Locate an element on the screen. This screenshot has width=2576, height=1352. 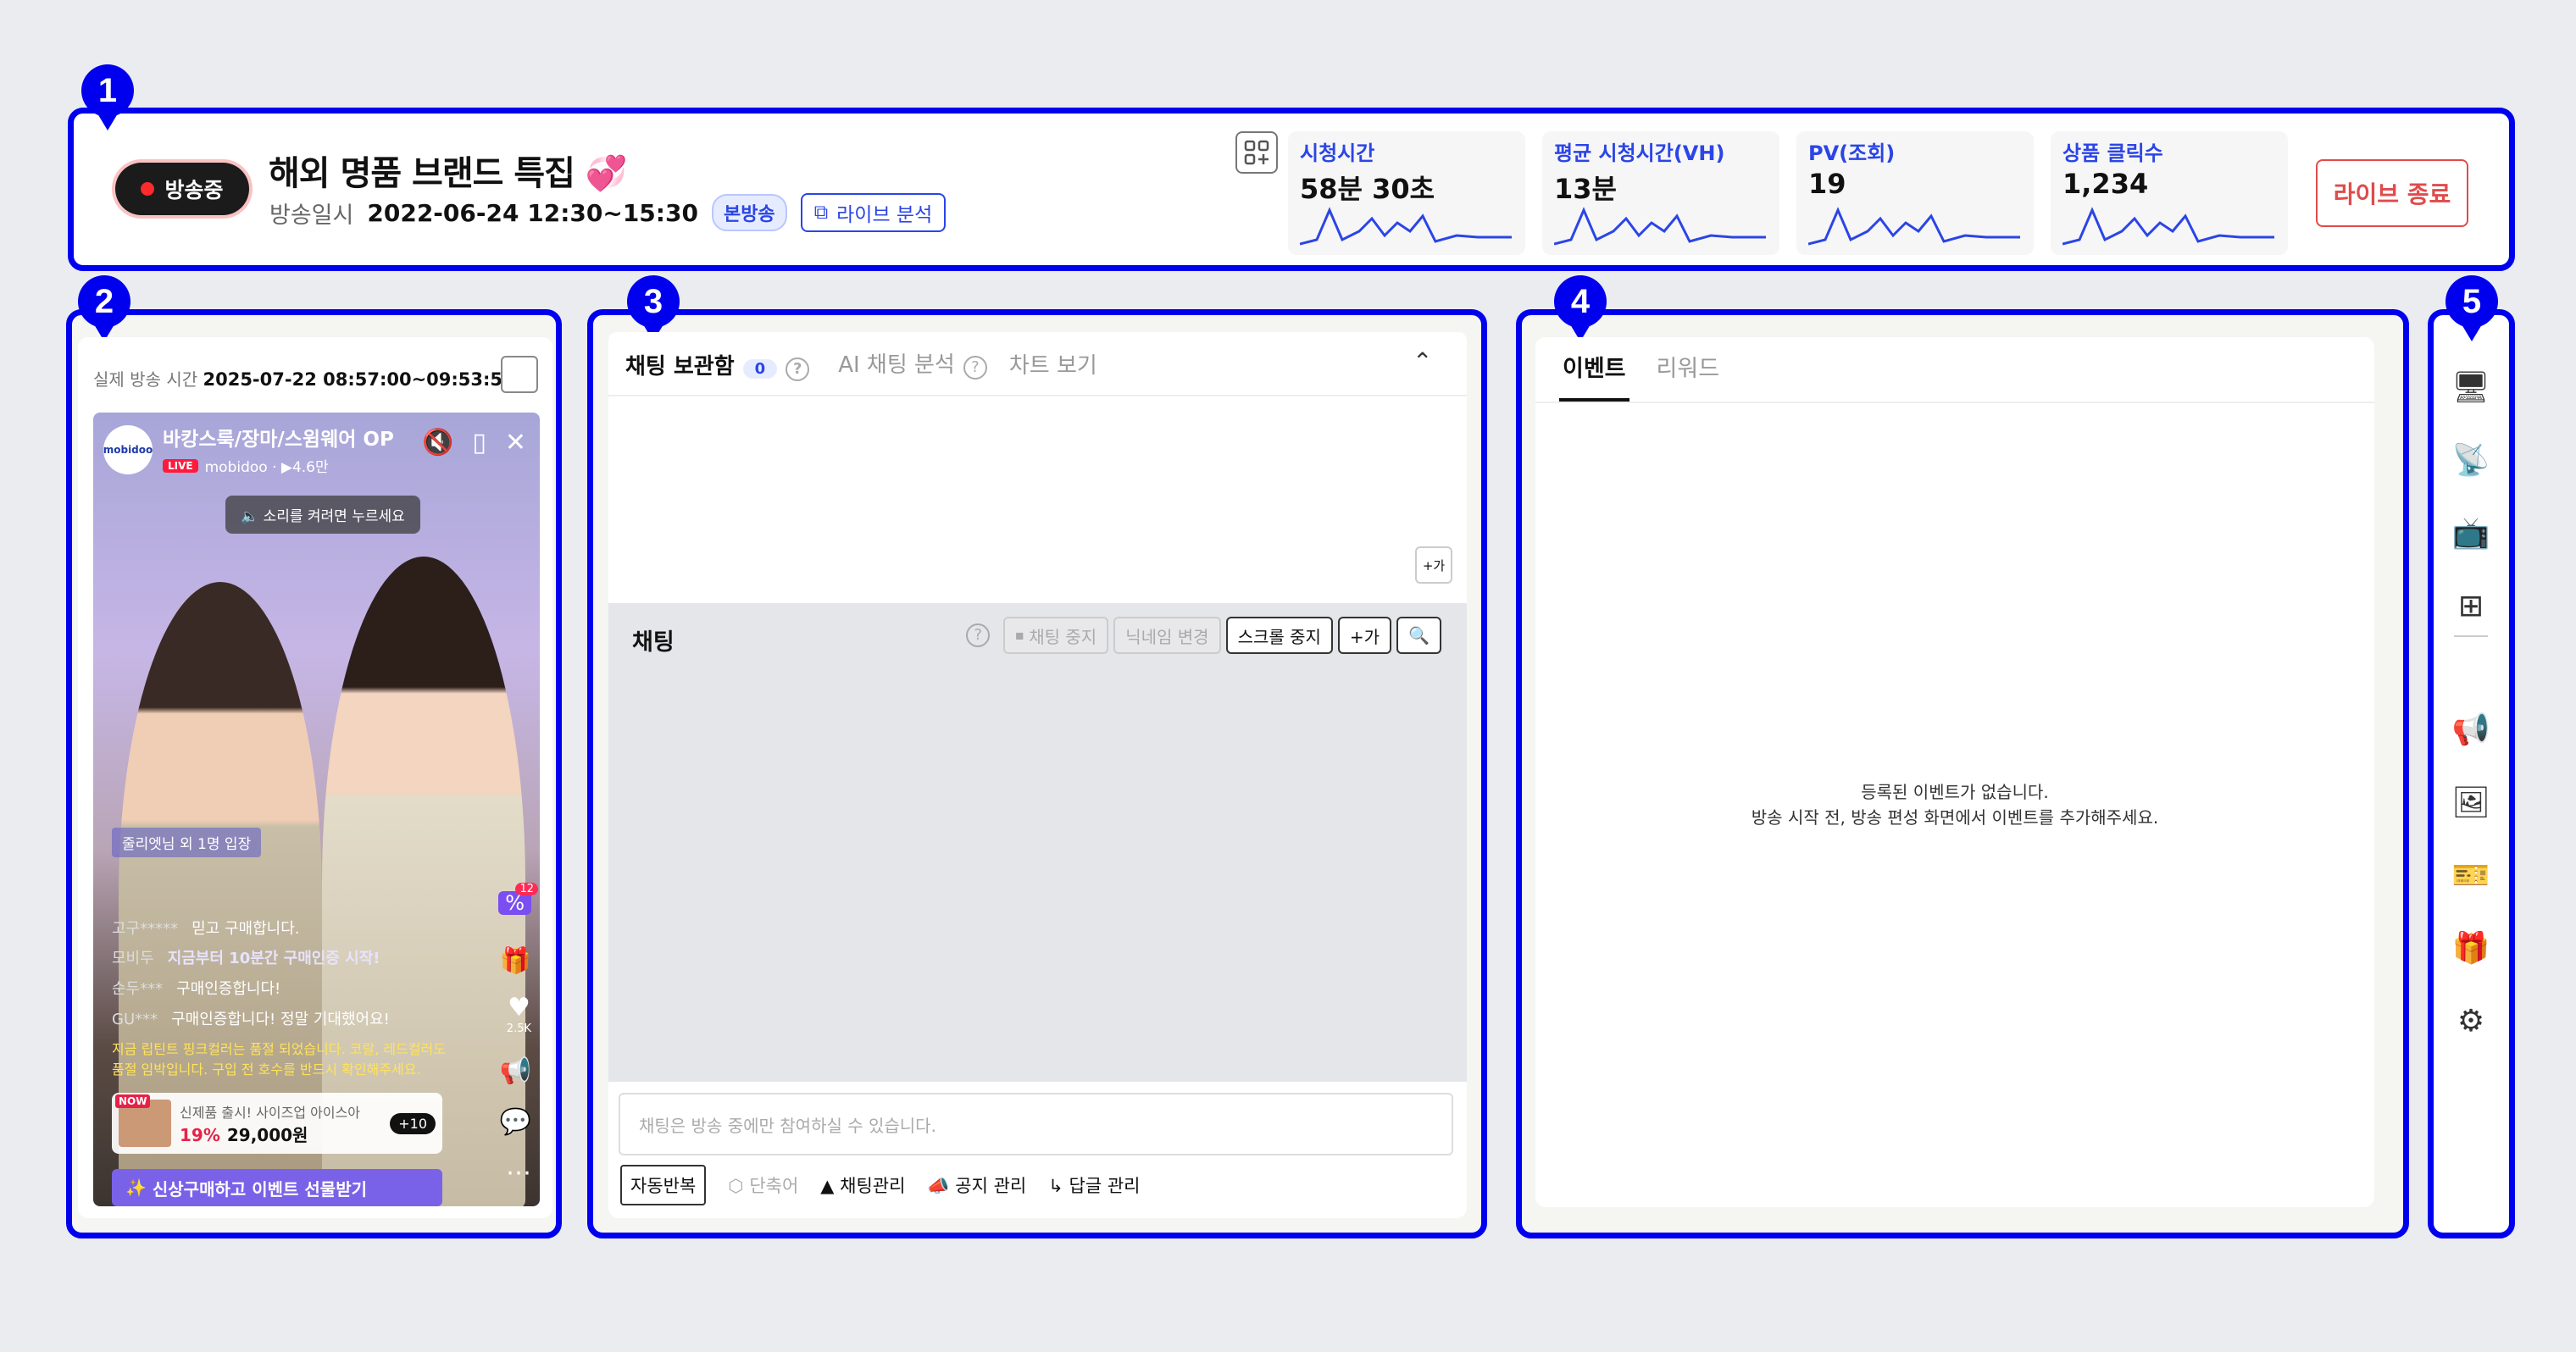
coupon-icon: 🎫 is located at coordinates (2471, 875).